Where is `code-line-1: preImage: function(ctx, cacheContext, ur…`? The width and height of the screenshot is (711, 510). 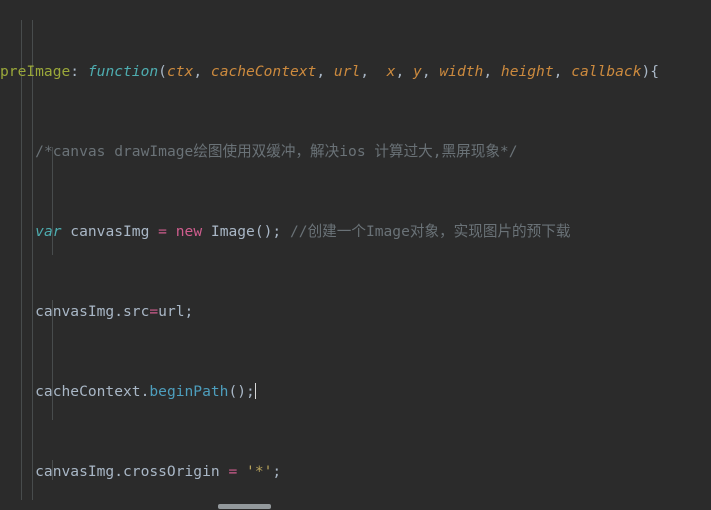
code-line-1: preImage: function(ctx, cacheContext, ur… is located at coordinates (329, 72).